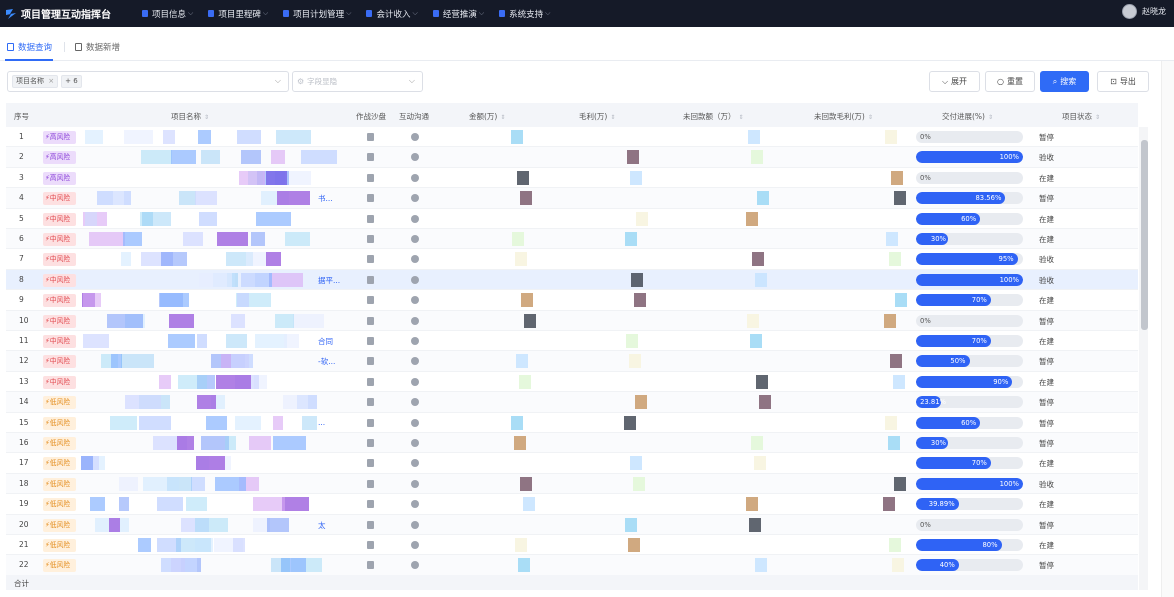  Describe the element at coordinates (51, 81) in the screenshot. I see `chip-close-icon: ×` at that location.